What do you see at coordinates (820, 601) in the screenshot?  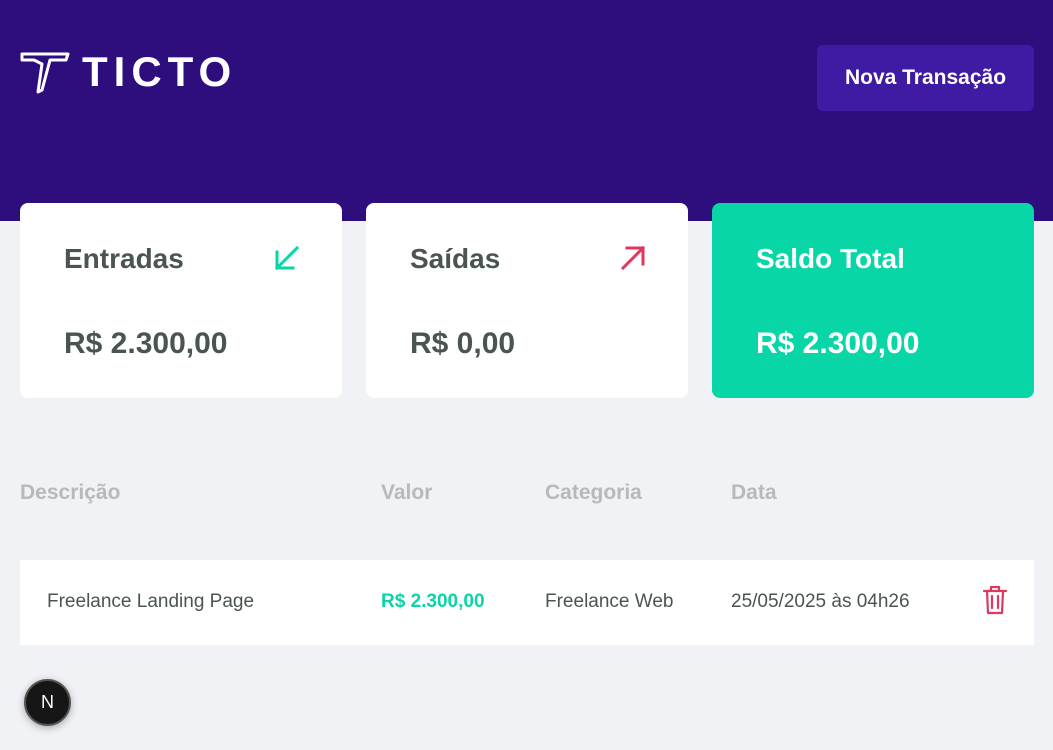 I see `row-date: 25/05/2025 às 04h26` at bounding box center [820, 601].